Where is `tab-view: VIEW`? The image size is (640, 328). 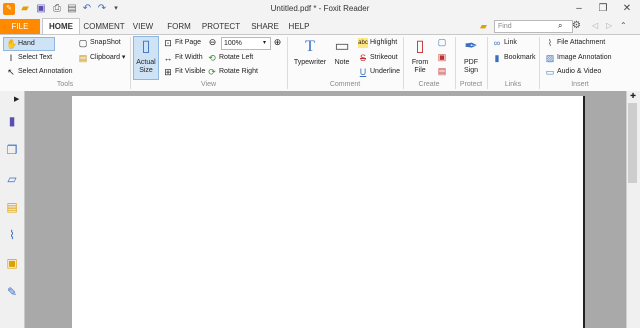 tab-view: VIEW is located at coordinates (143, 26).